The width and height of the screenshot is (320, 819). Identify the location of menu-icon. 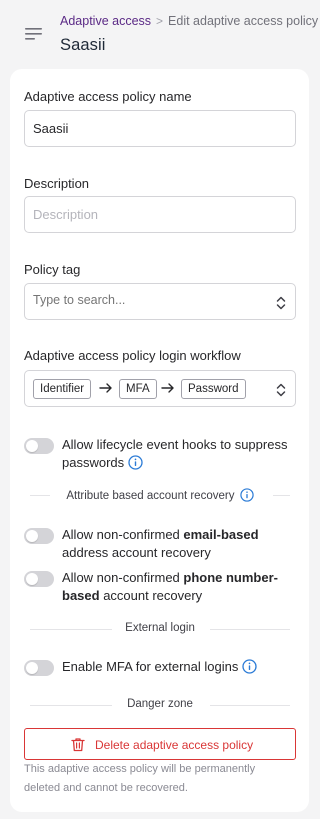
(34, 34).